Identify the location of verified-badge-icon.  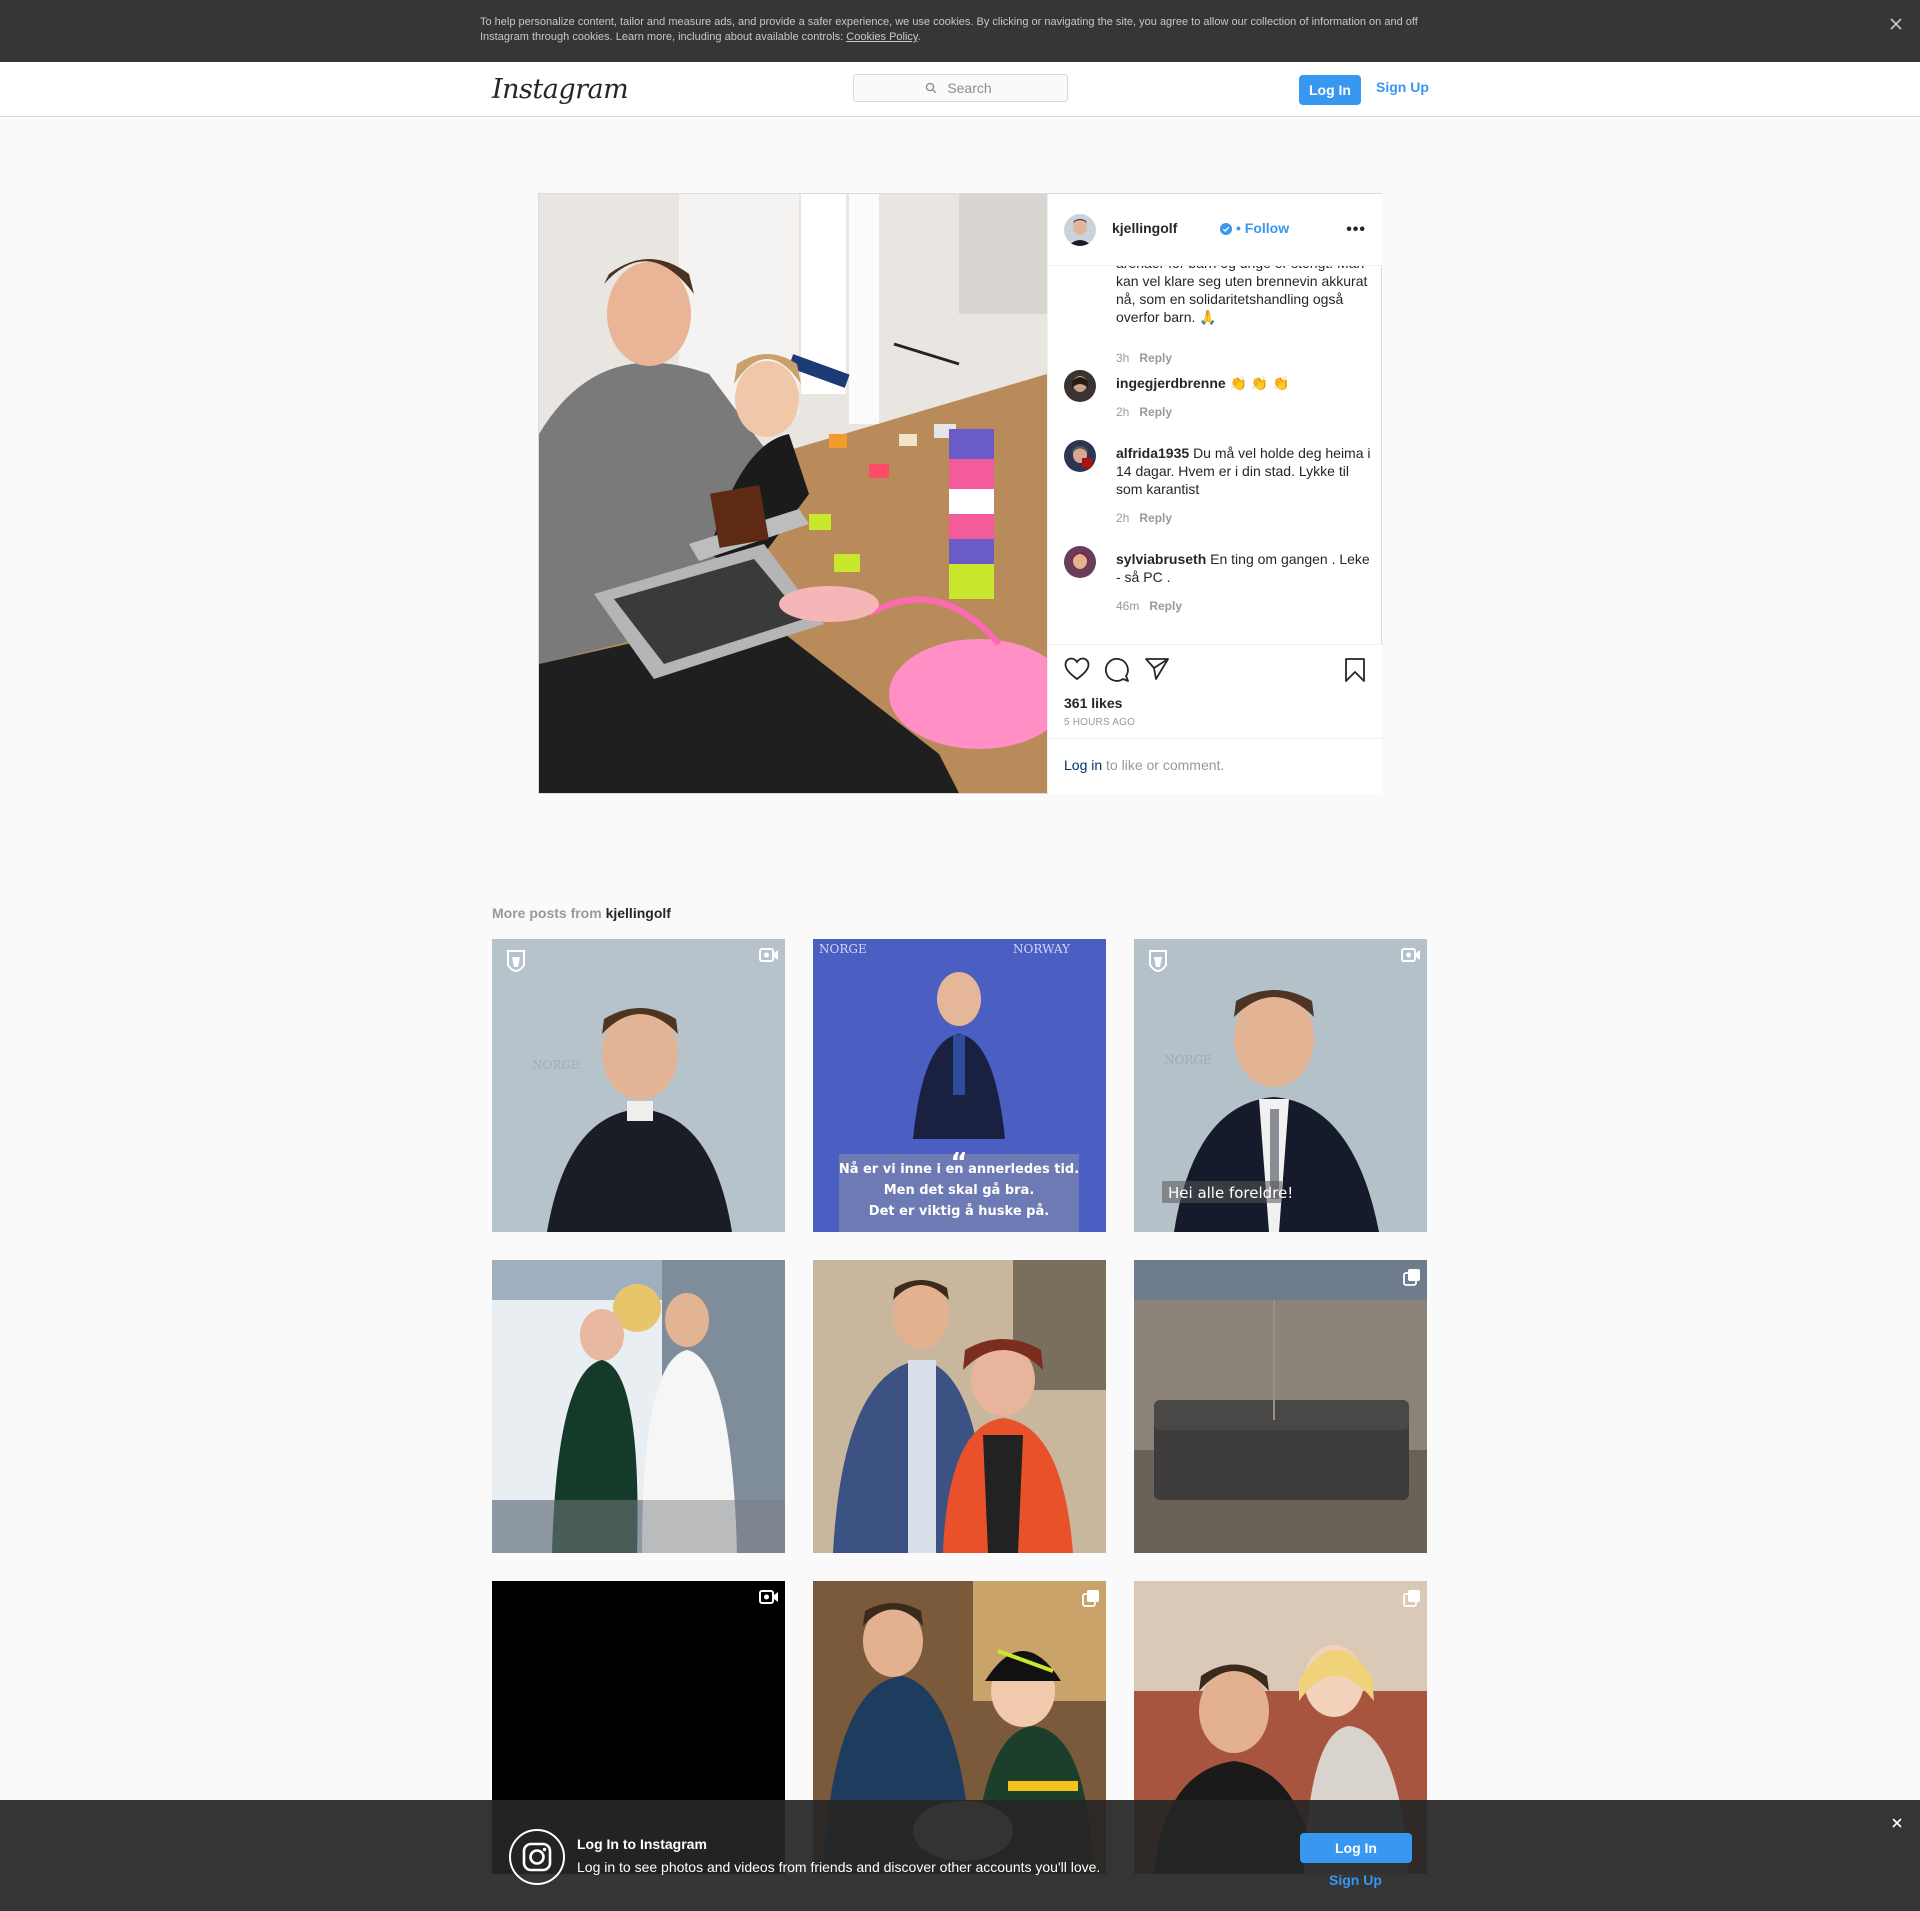
(1226, 229).